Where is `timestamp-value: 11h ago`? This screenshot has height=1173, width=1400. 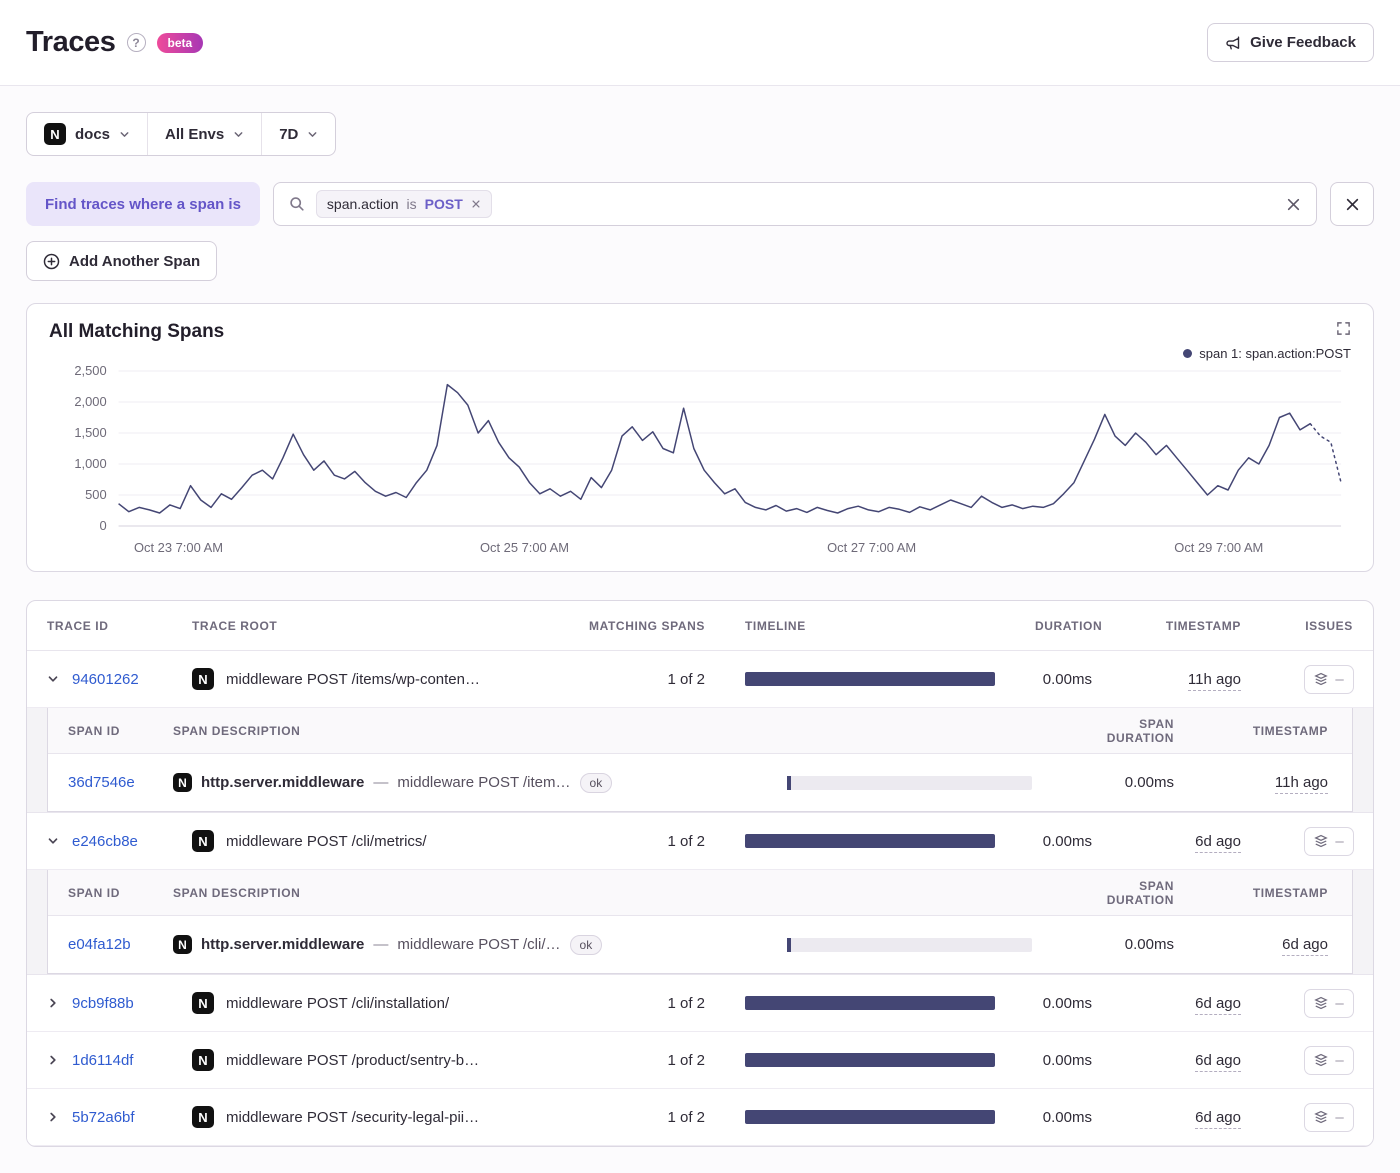
timestamp-value: 11h ago is located at coordinates (1214, 680).